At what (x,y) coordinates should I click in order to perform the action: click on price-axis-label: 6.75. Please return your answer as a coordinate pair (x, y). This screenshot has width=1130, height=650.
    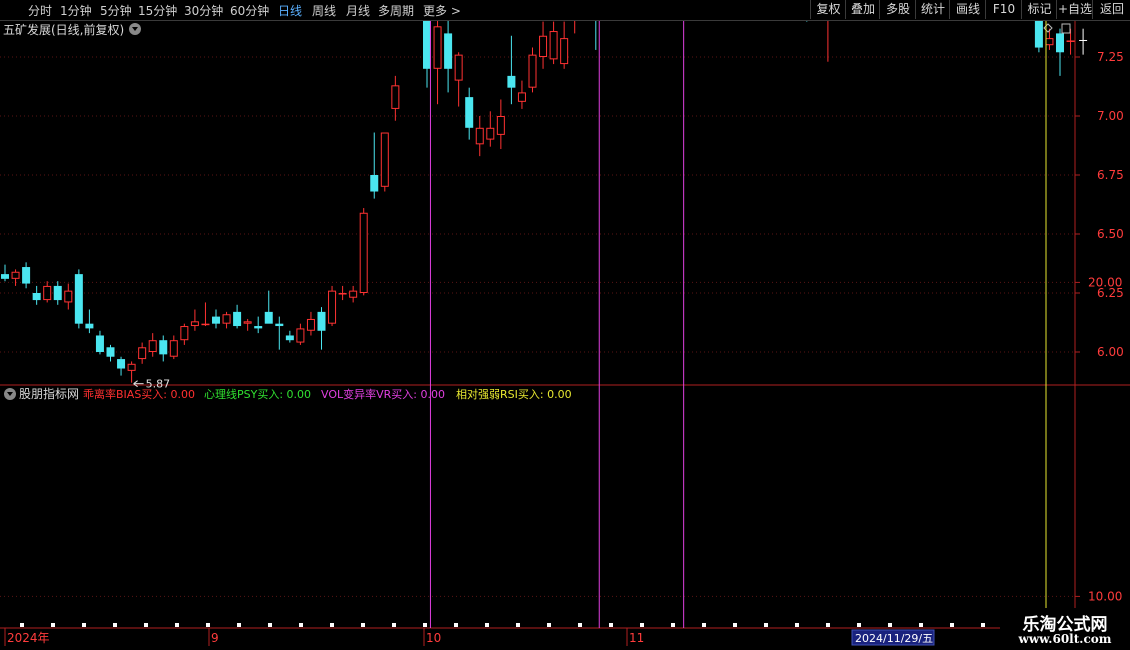
    Looking at the image, I should click on (1110, 175).